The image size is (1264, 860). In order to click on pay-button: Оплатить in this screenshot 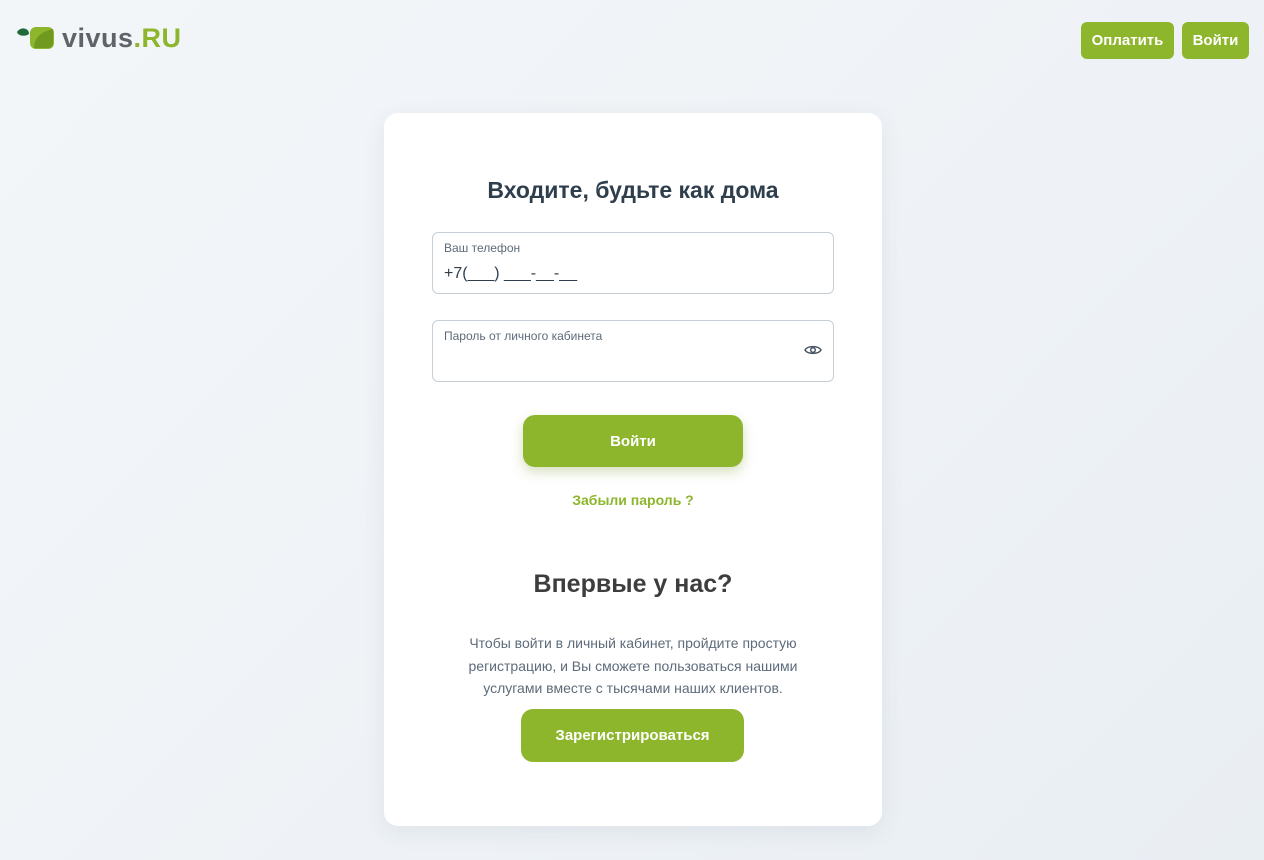, I will do `click(1127, 40)`.